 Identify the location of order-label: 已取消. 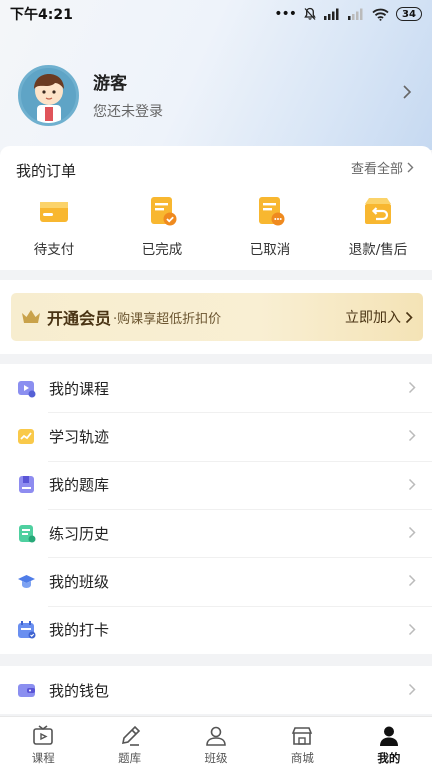
(270, 250).